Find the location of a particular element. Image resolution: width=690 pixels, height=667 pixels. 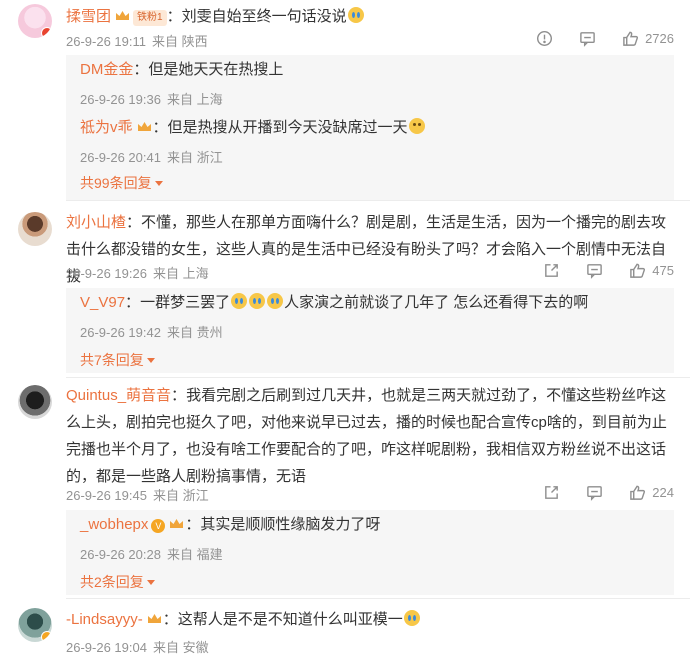

comment-date: 26-9-26 19:26 is located at coordinates (106, 273).